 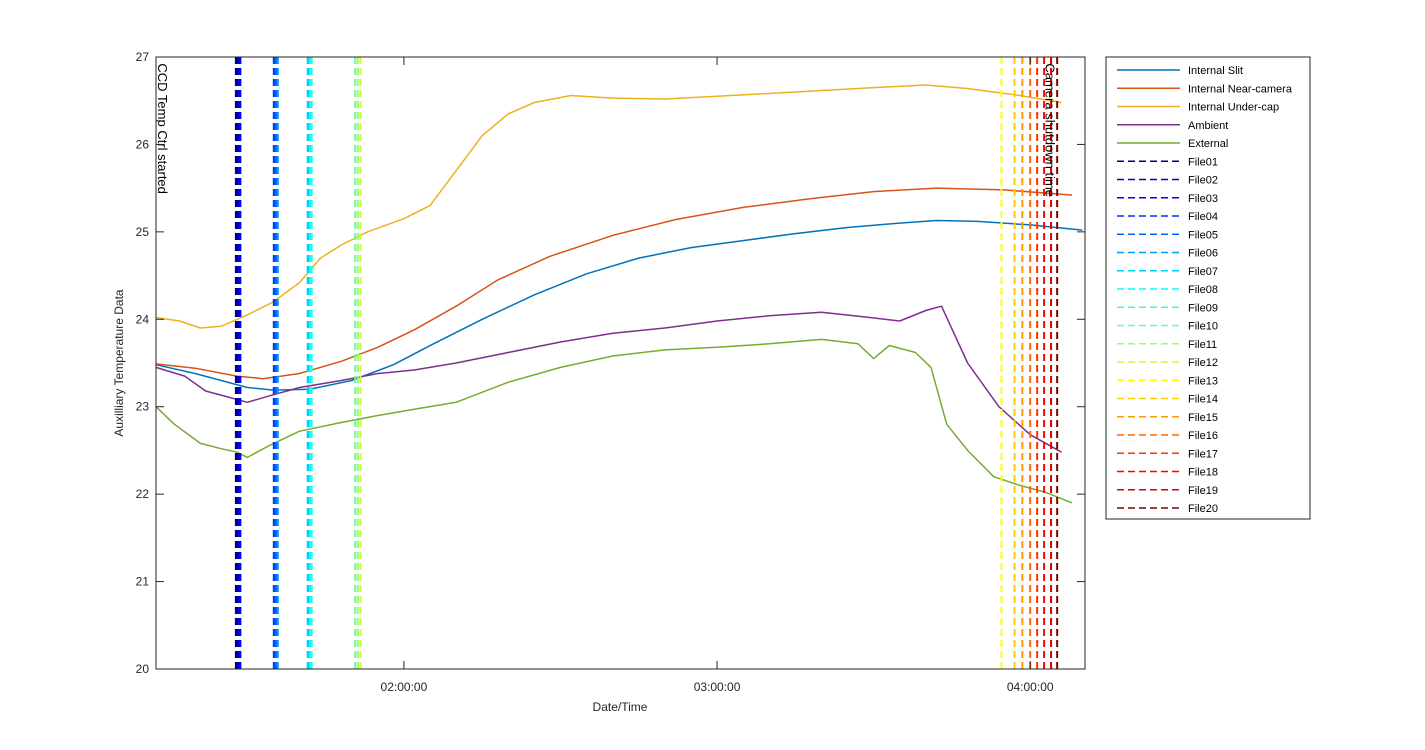 What do you see at coordinates (143, 669) in the screenshot?
I see `y-tick-label: 20` at bounding box center [143, 669].